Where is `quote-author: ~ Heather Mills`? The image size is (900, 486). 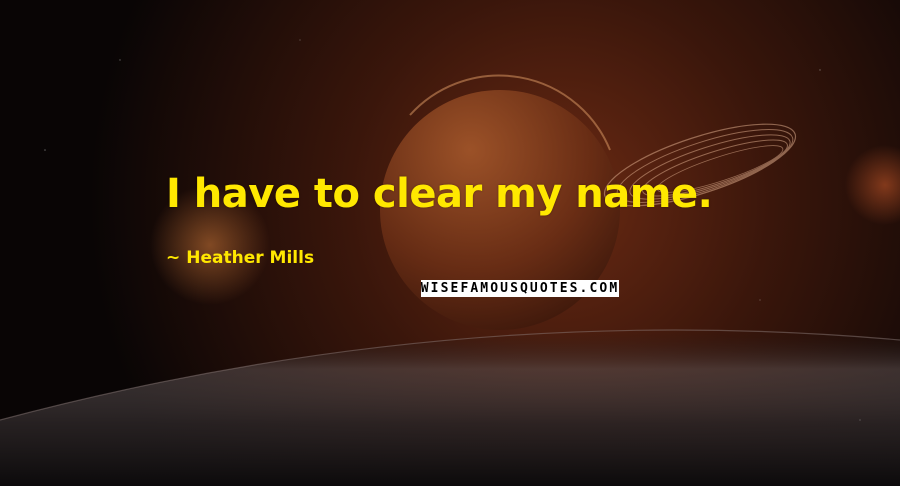
quote-author: ~ Heather Mills is located at coordinates (240, 258).